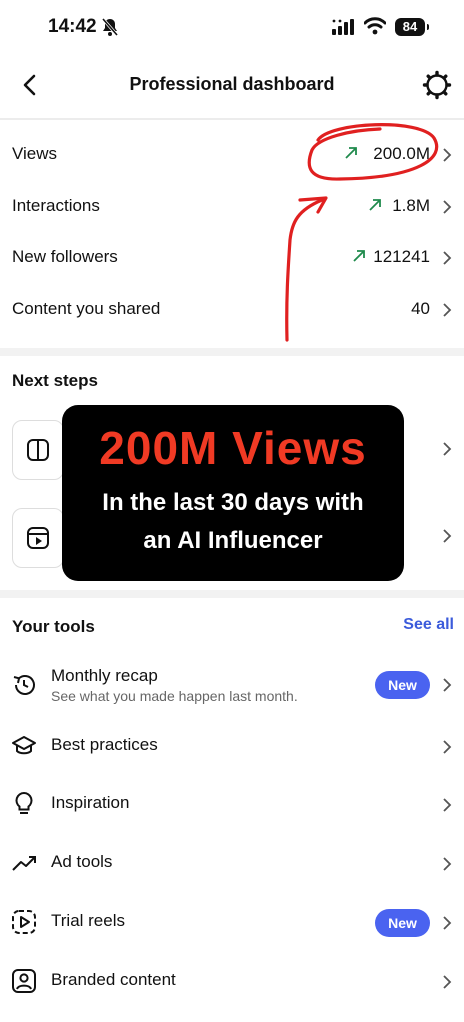 The width and height of the screenshot is (464, 1022). What do you see at coordinates (24, 863) in the screenshot?
I see `trend-icon` at bounding box center [24, 863].